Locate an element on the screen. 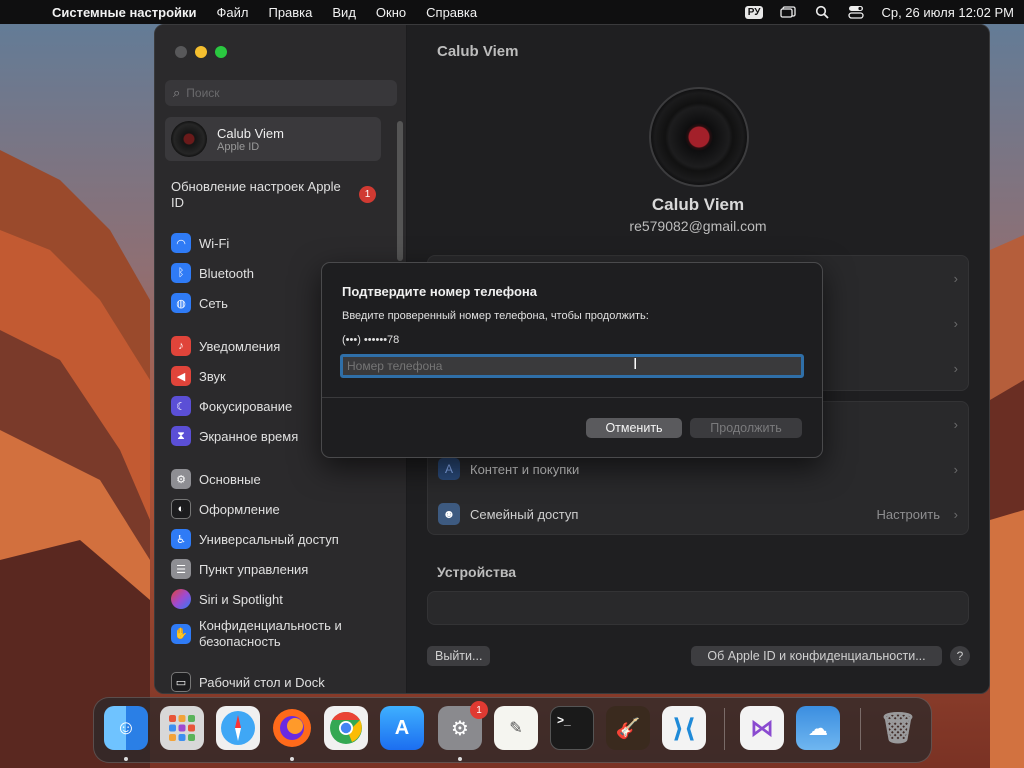 The height and width of the screenshot is (768, 1024). sidebar-item-general: ⚙ Основные is located at coordinates (216, 479).